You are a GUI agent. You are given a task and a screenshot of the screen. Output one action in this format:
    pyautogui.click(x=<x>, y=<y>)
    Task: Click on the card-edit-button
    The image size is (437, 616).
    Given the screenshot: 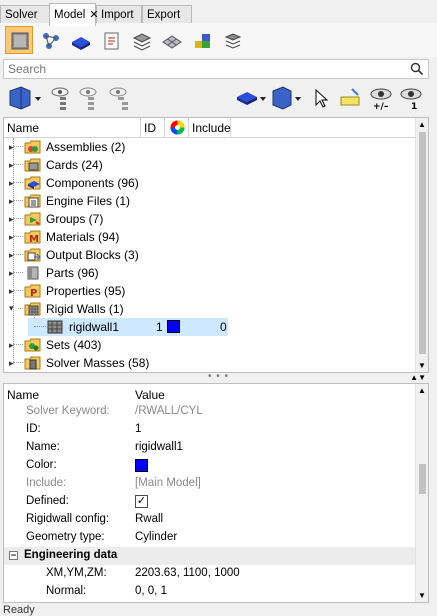 What is the action you would take?
    pyautogui.click(x=111, y=40)
    